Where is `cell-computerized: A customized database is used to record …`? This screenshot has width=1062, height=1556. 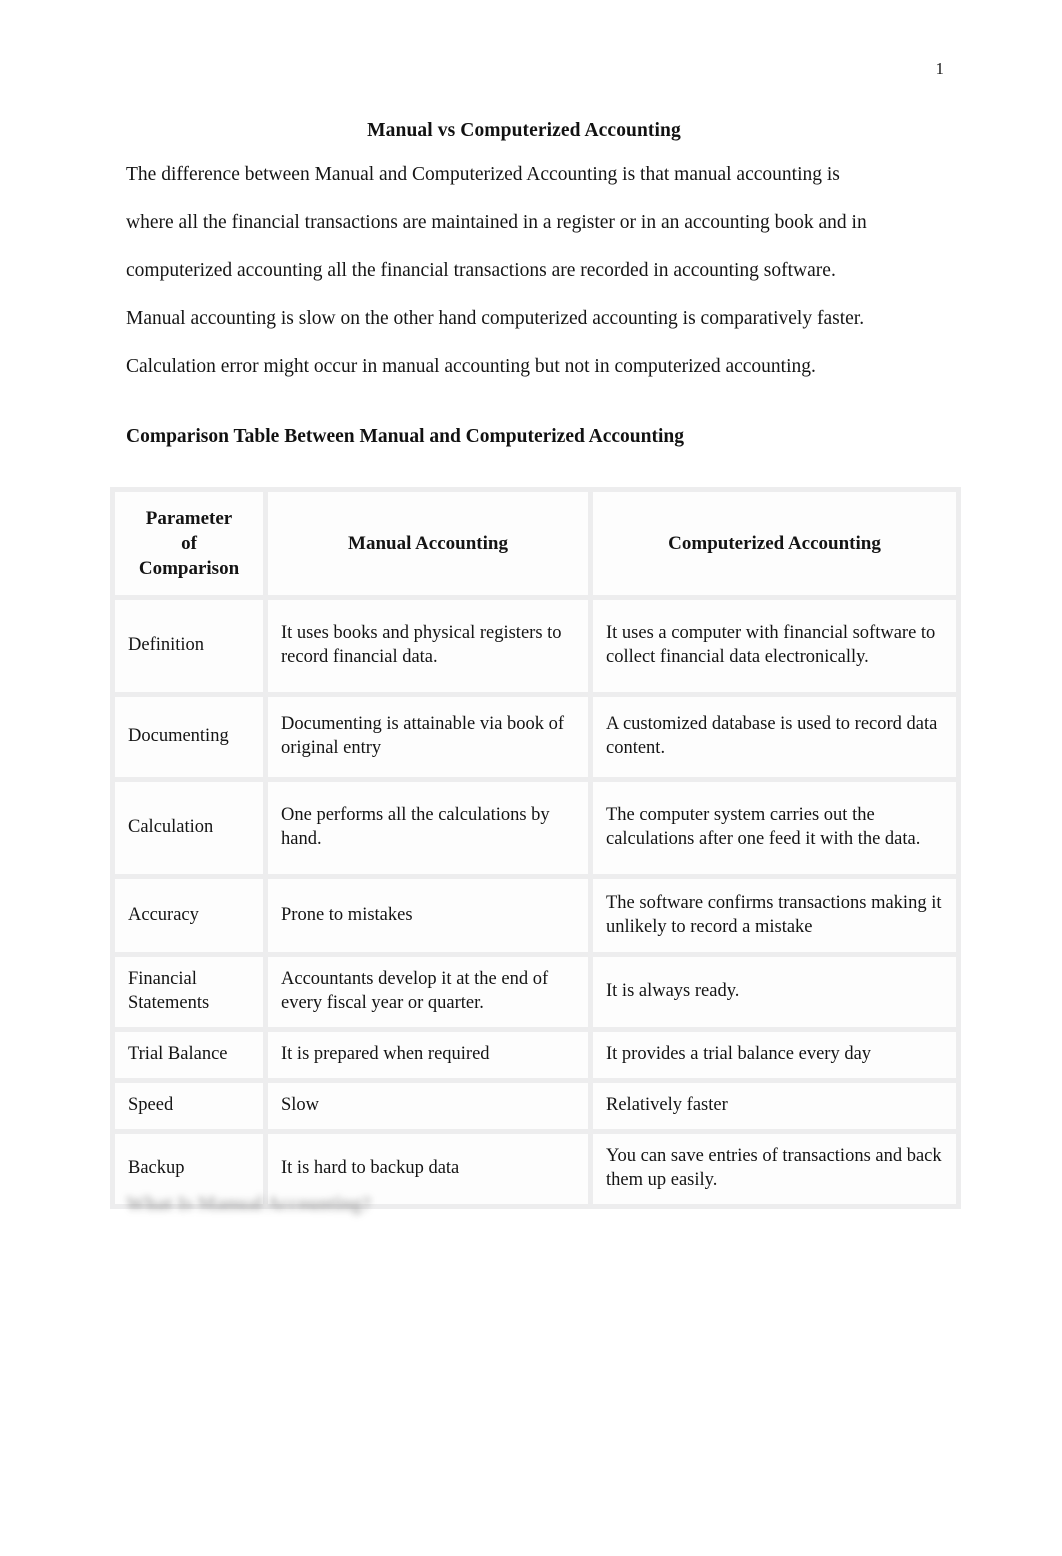
cell-computerized: A customized database is used to record … is located at coordinates (774, 737).